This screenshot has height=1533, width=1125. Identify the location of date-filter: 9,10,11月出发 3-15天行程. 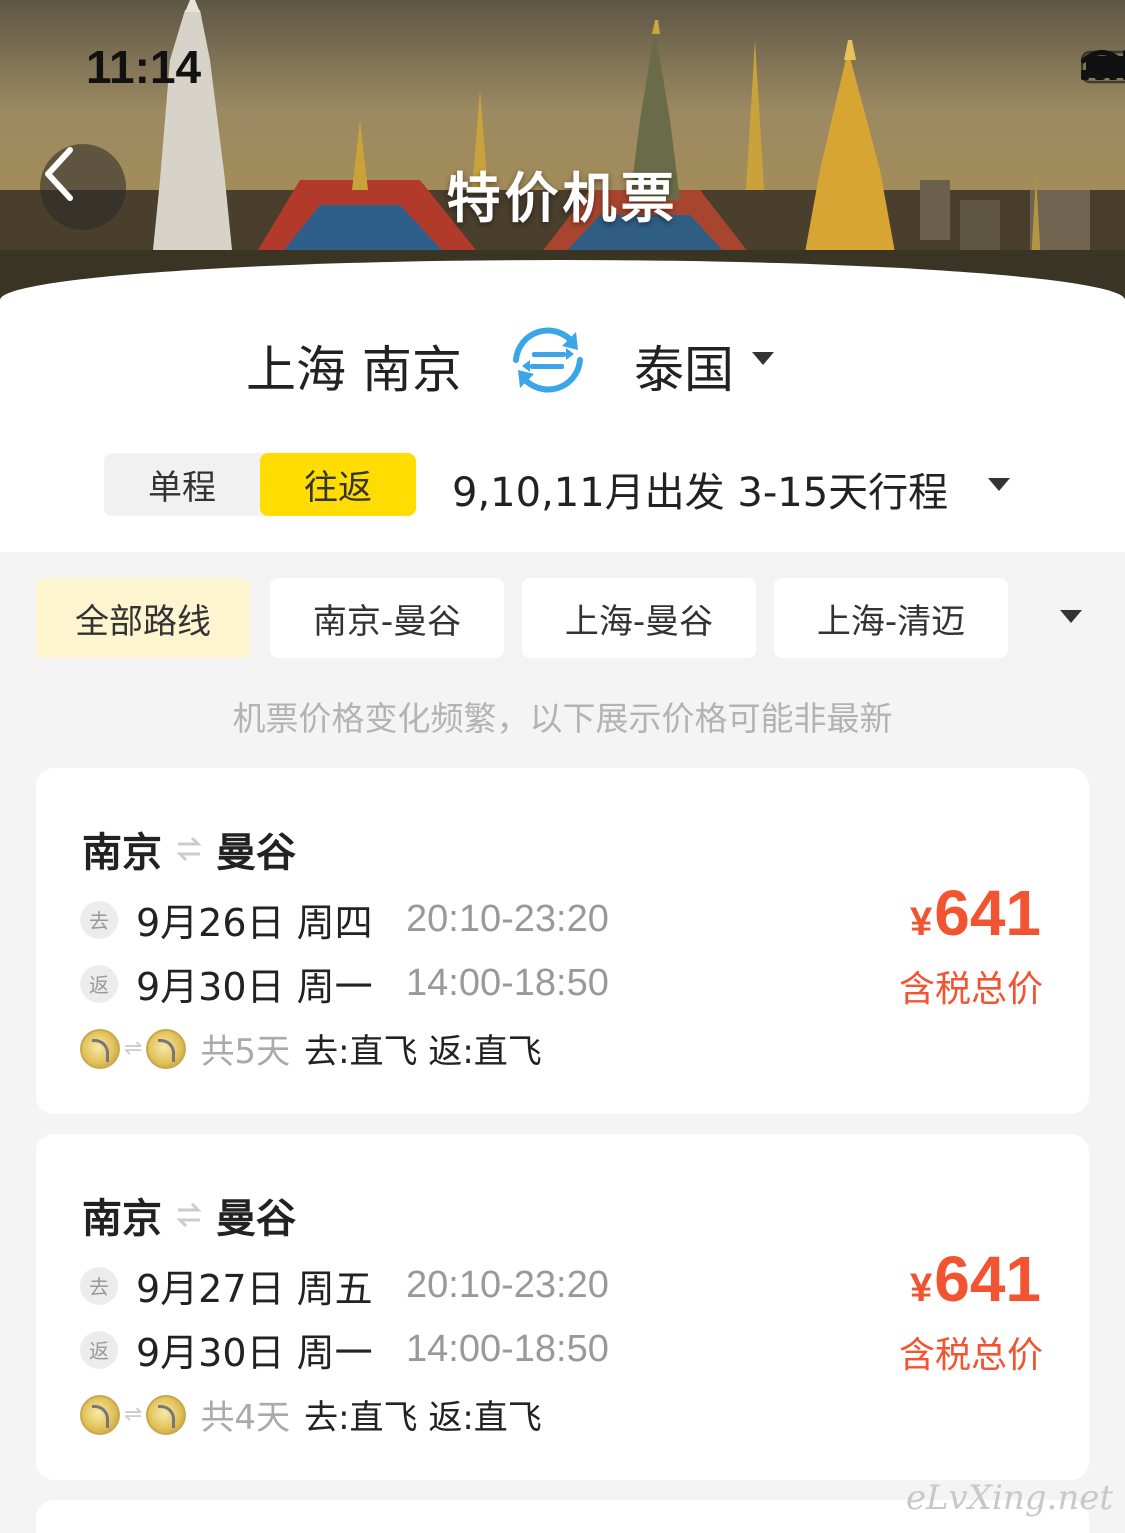
(700, 489).